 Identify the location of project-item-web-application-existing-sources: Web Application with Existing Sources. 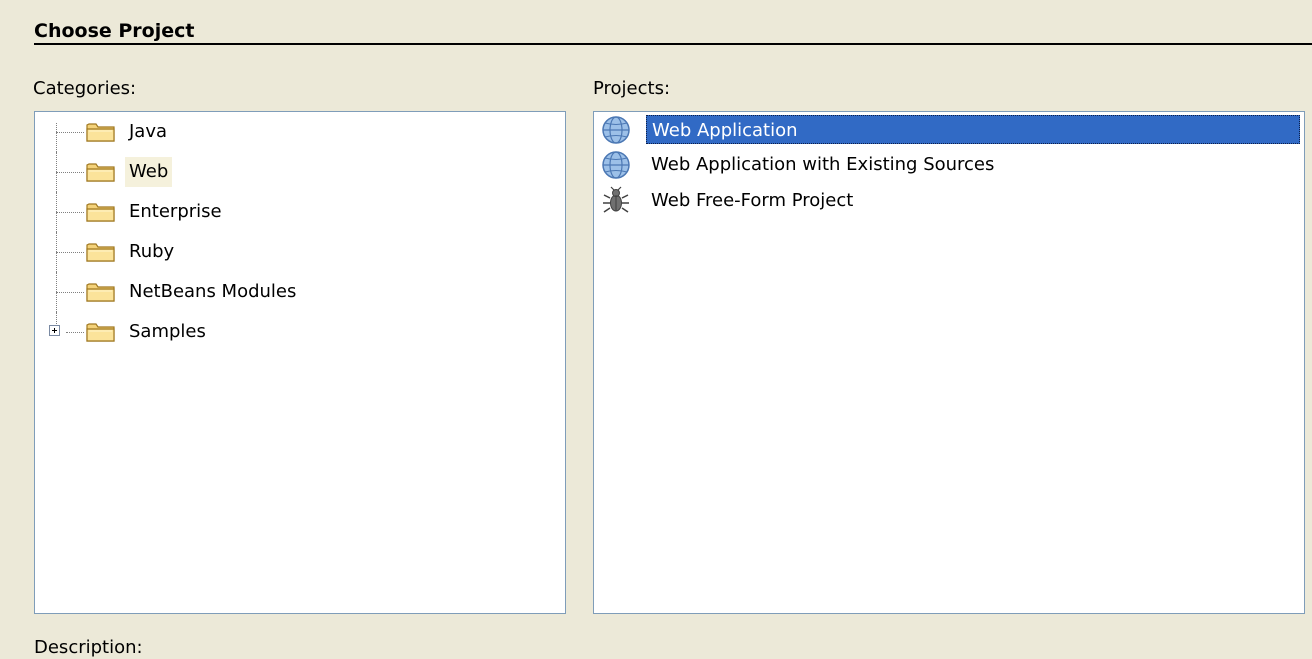
(949, 165).